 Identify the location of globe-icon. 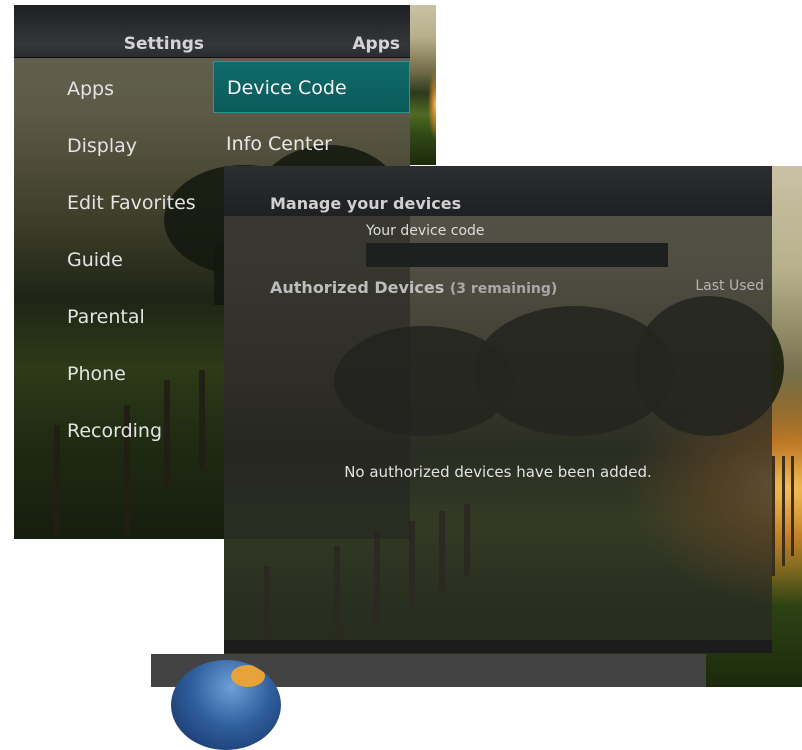
(226, 705).